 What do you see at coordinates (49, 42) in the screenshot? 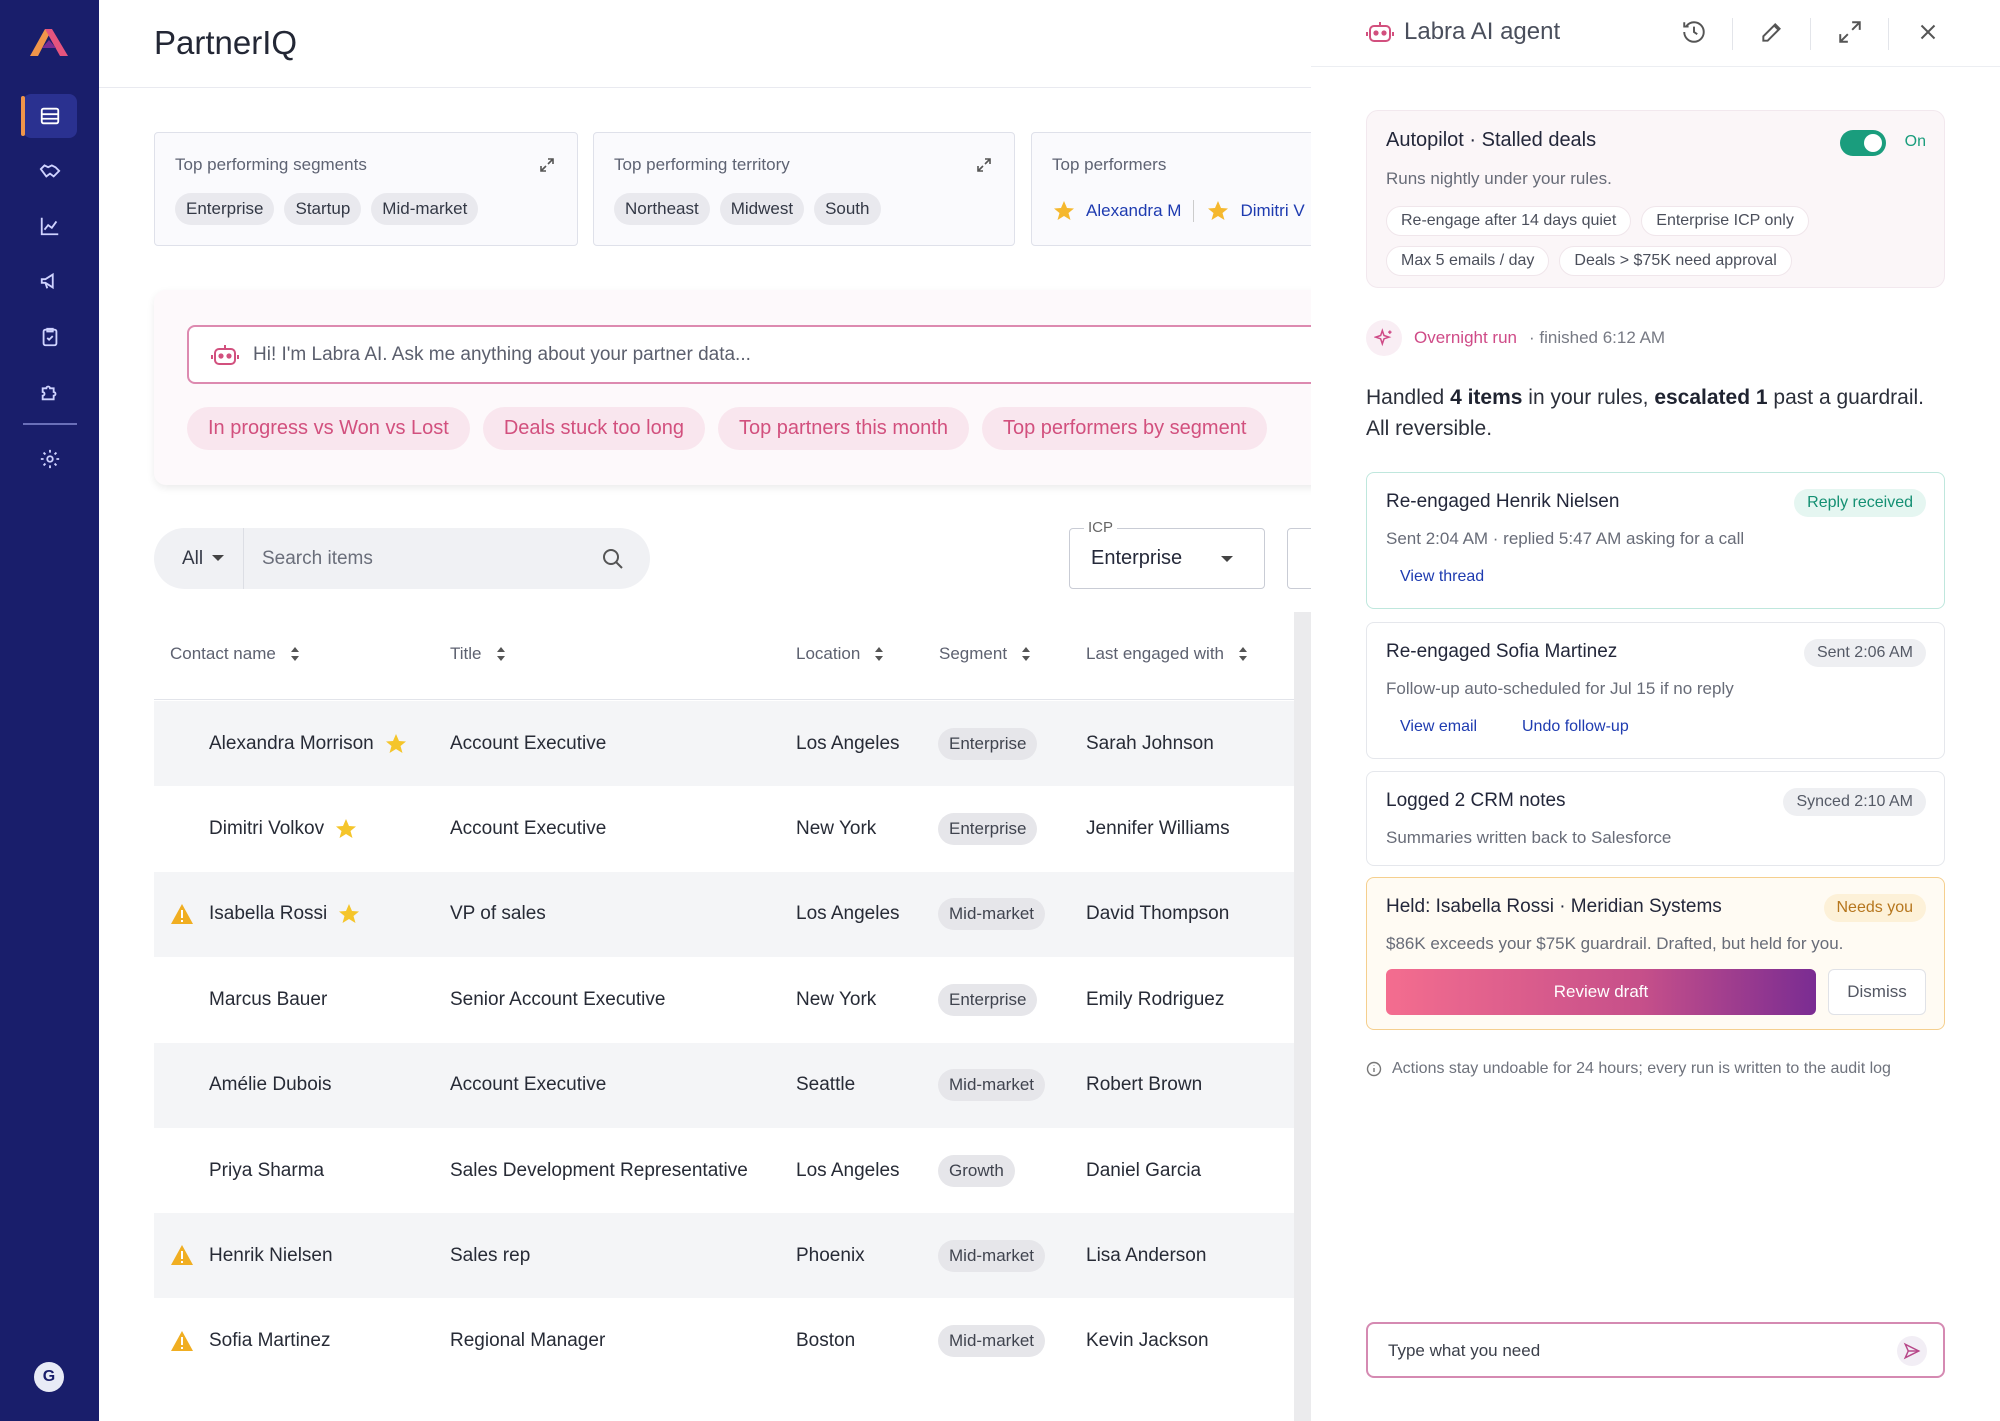
I see `app-logo` at bounding box center [49, 42].